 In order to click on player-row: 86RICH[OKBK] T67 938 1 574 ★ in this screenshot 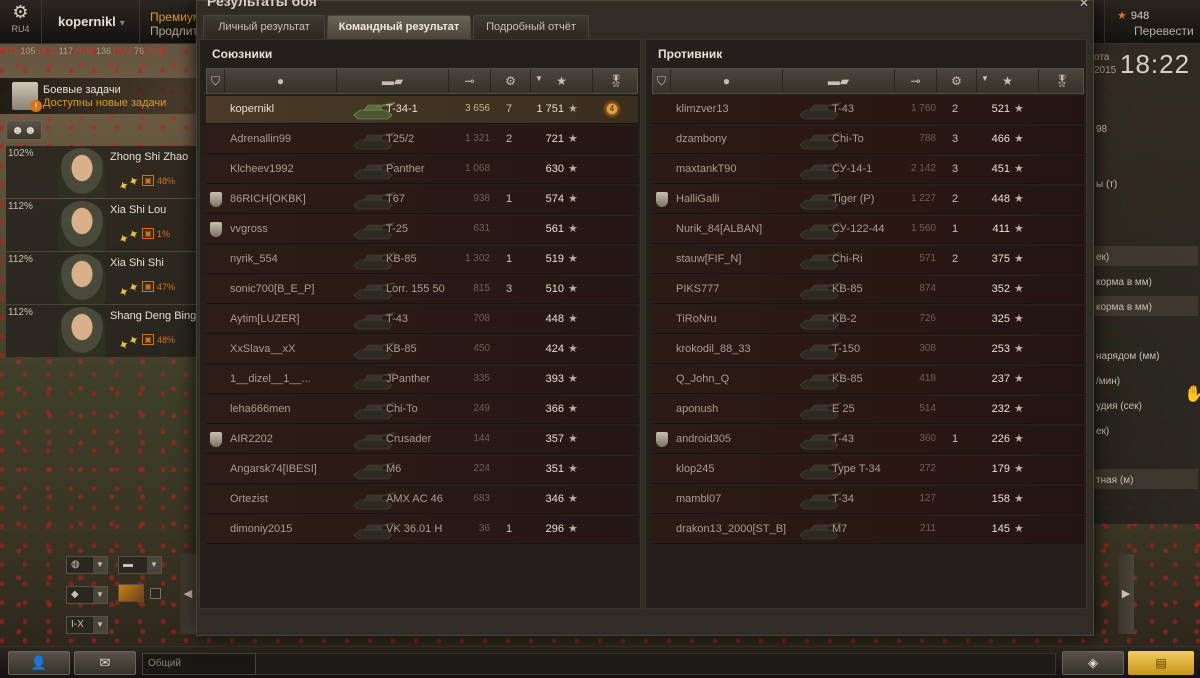, I will do `click(422, 200)`.